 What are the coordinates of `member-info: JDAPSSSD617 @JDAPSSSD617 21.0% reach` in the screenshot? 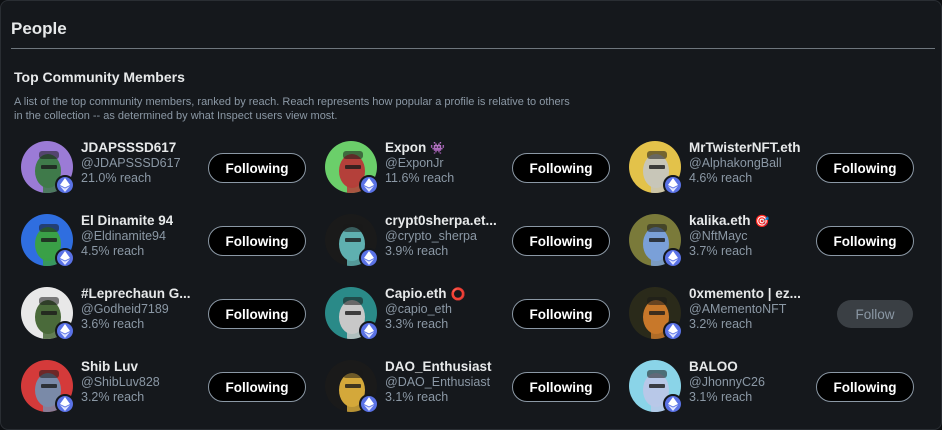 It's located at (145, 163).